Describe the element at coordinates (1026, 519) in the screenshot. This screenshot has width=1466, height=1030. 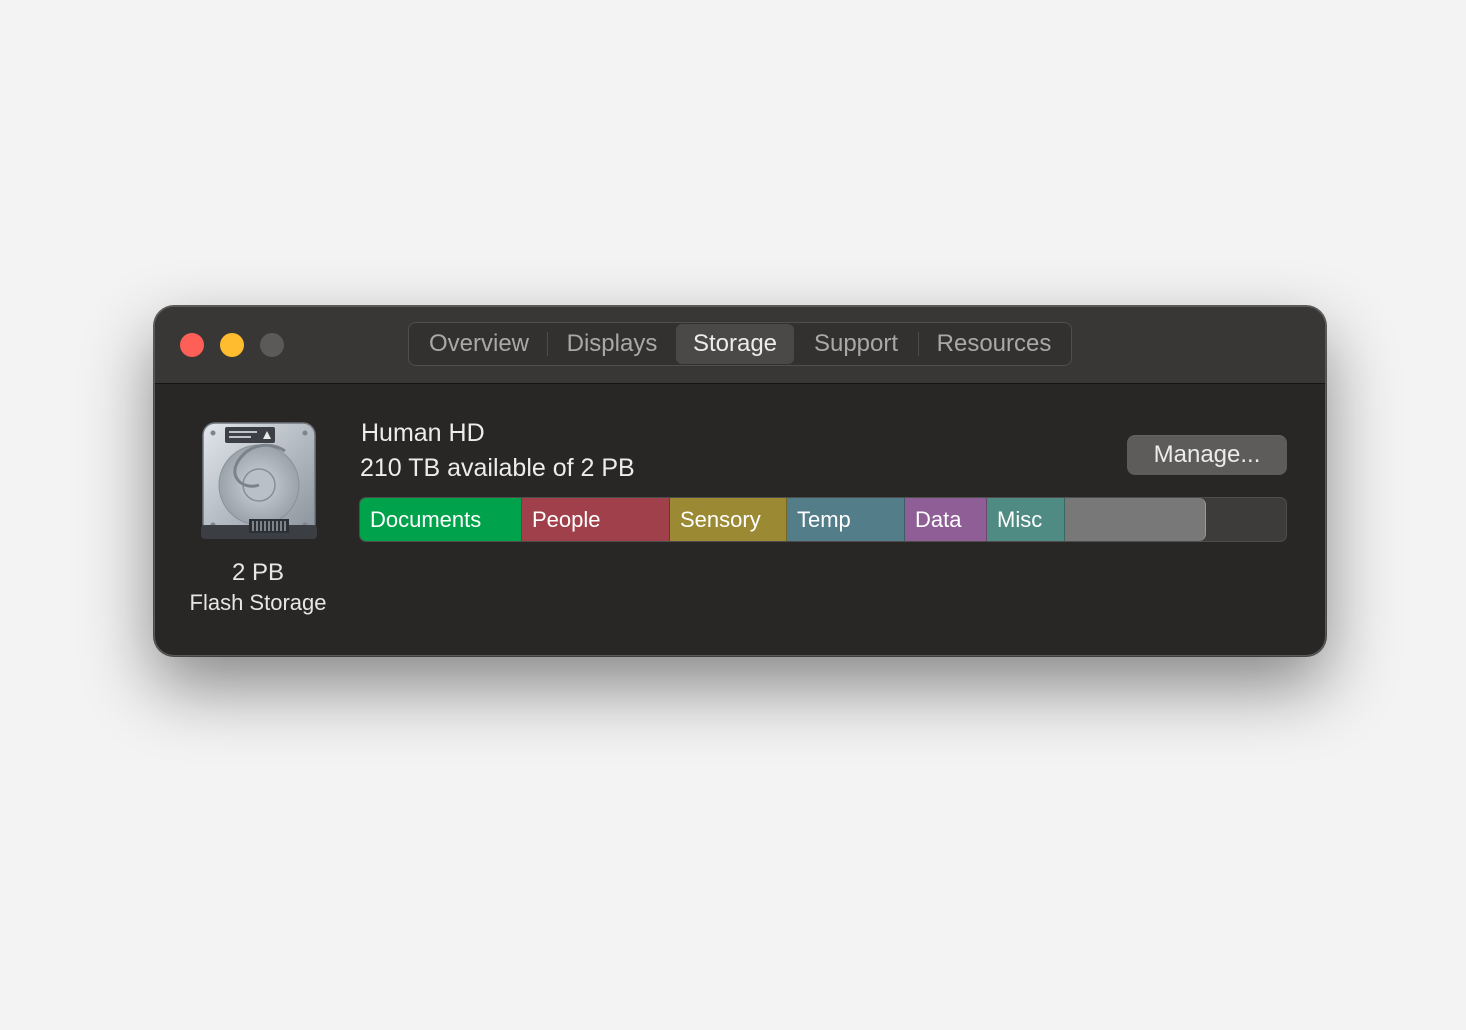
I see `storage-segment-misc: Misc` at that location.